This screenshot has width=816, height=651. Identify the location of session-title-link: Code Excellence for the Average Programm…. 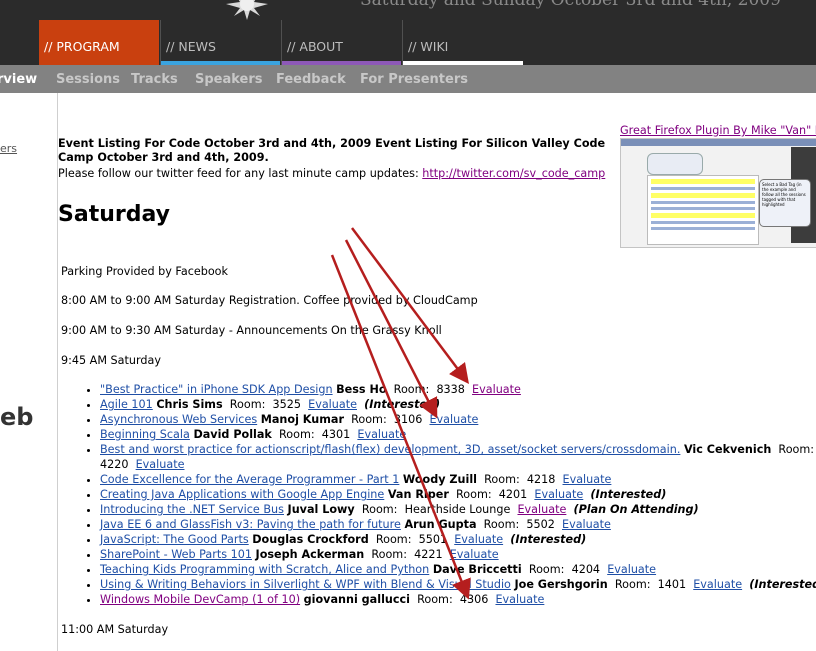
(249, 479).